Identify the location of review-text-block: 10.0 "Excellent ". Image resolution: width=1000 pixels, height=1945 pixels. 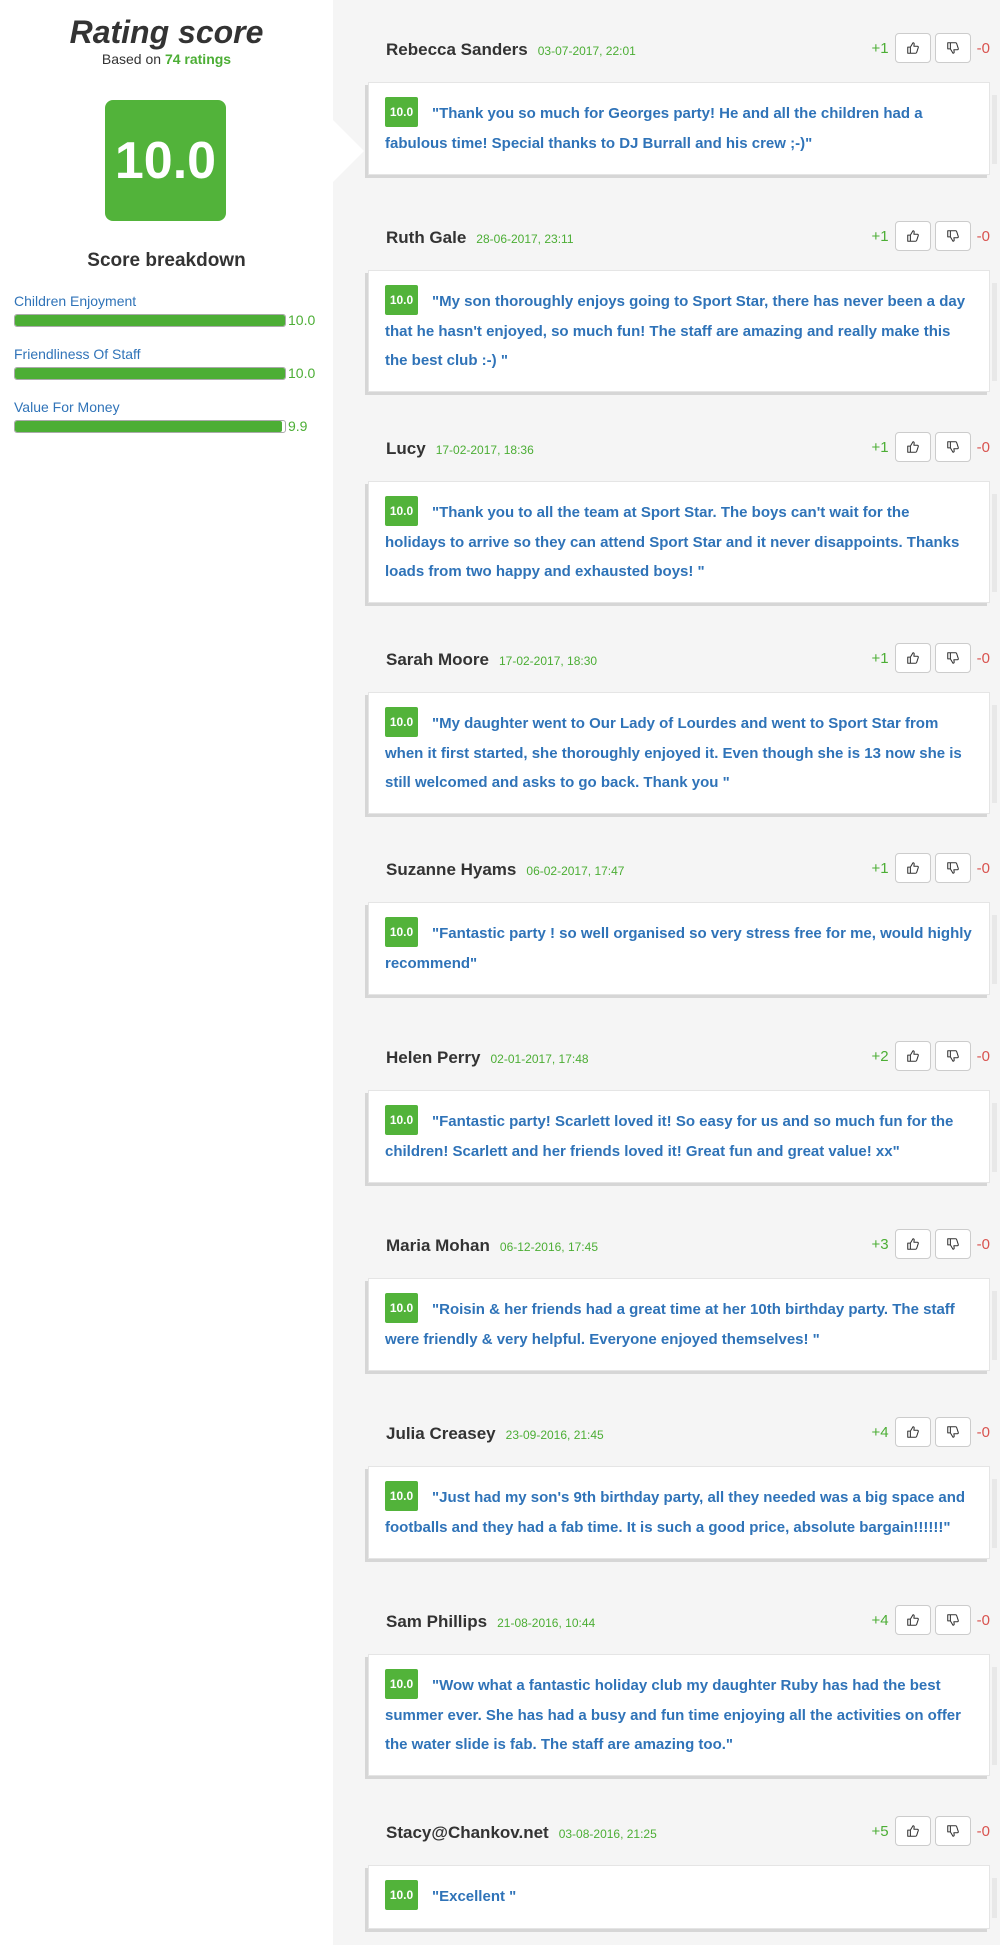
(679, 1896).